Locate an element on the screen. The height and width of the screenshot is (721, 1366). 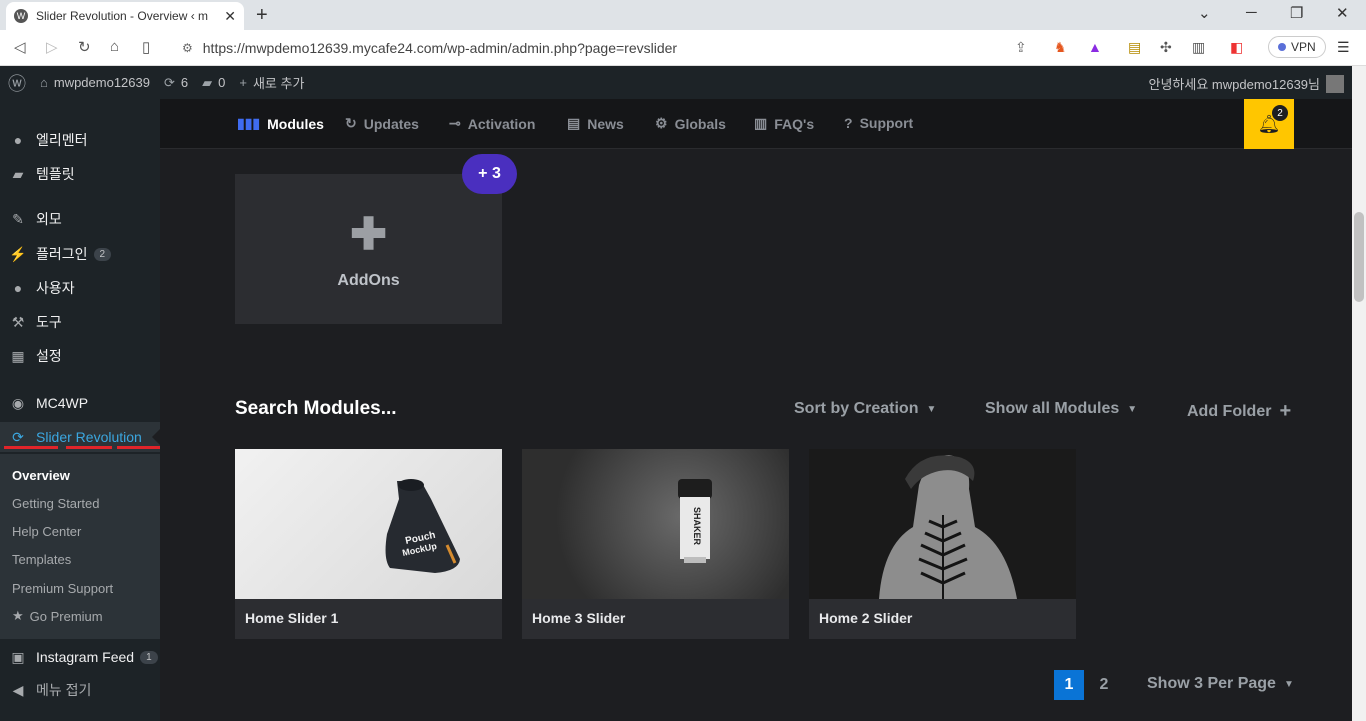
wrench-icon: ⚒ is located at coordinates (18, 321).